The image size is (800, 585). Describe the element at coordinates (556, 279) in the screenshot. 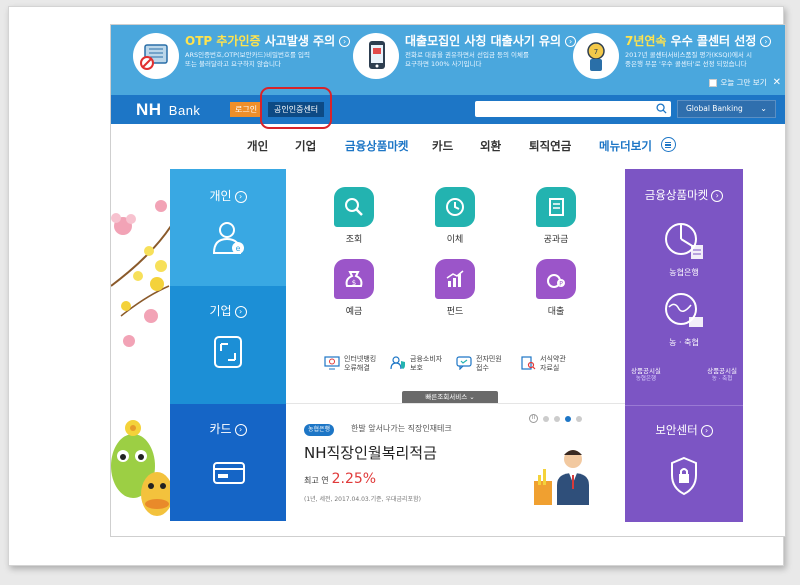

I see `coin-bag-icon: P` at that location.